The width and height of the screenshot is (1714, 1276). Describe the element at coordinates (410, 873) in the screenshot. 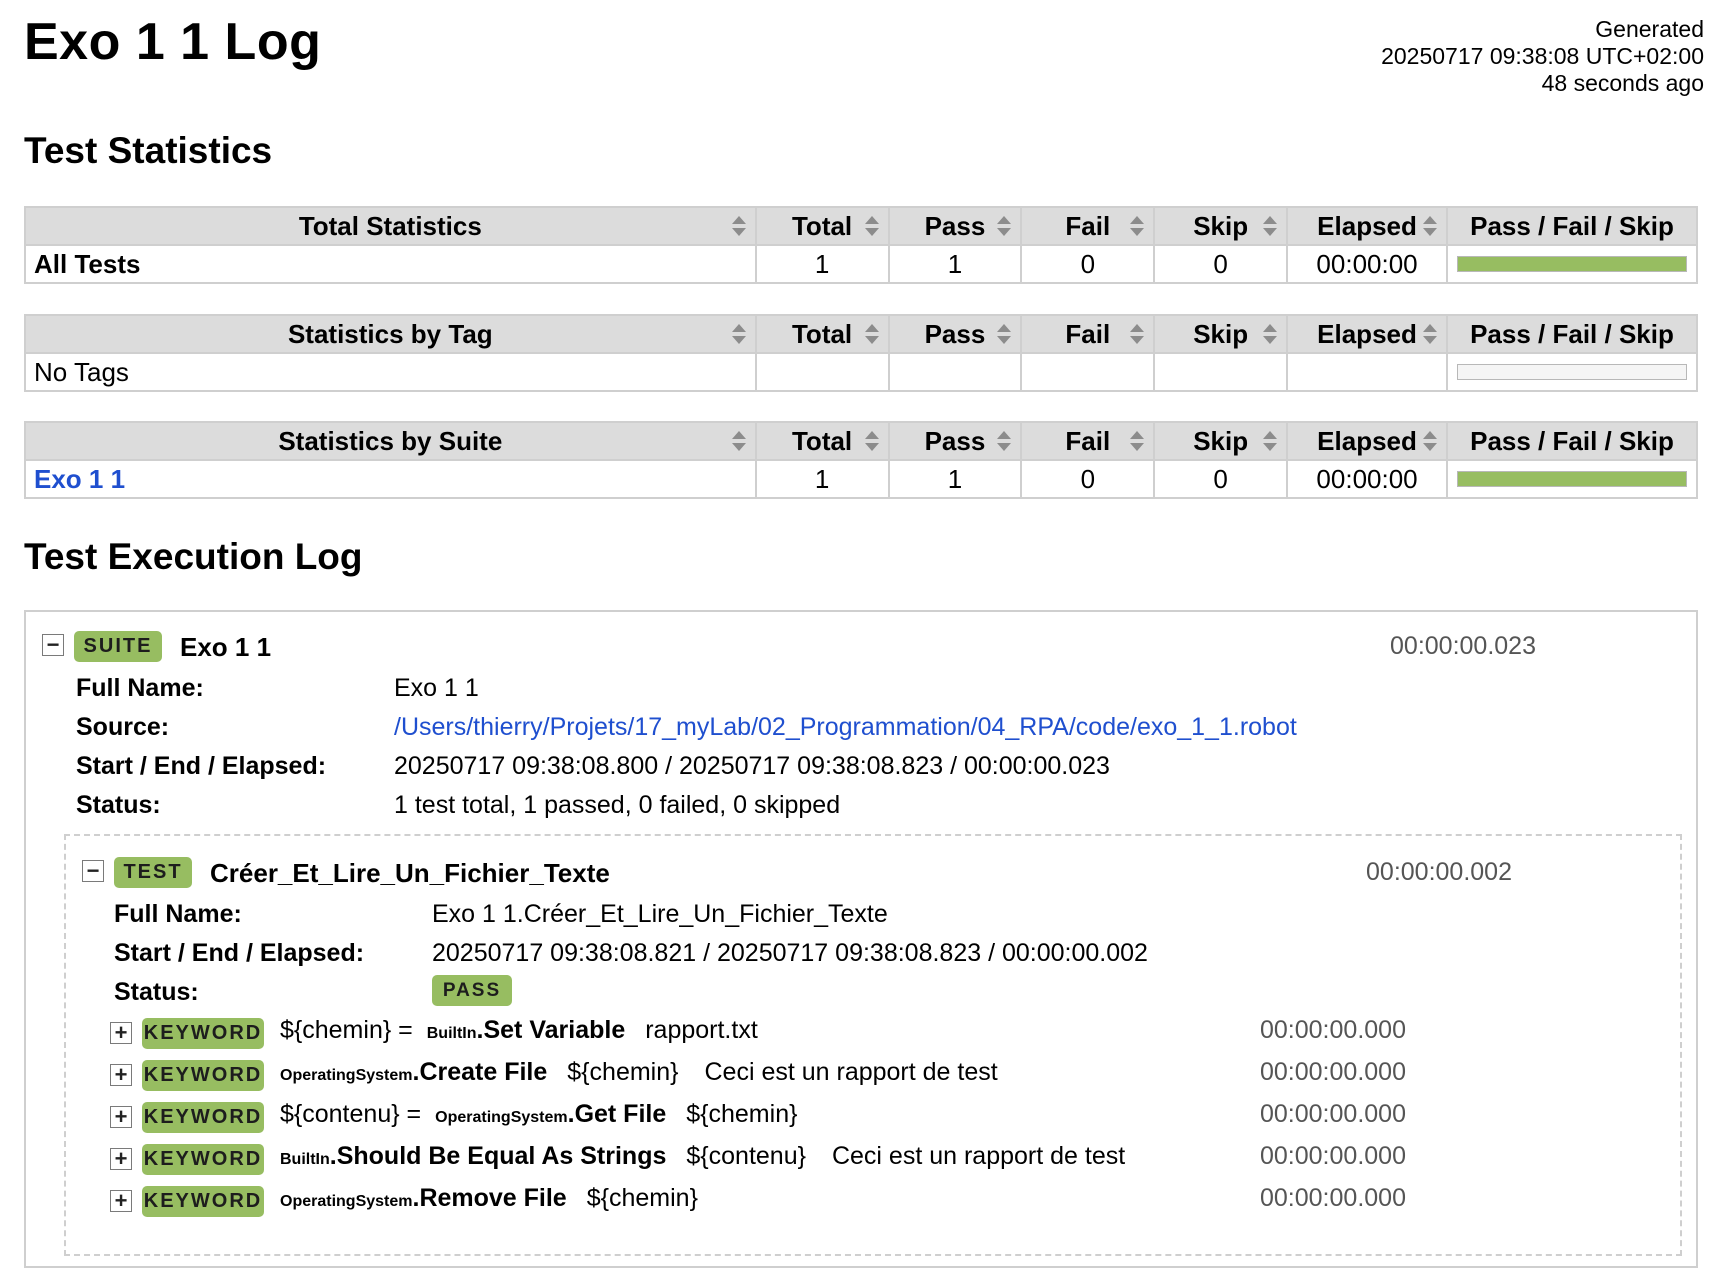

I see `test-name: Créer_Et_Lire_Un_Fichier_Texte` at that location.